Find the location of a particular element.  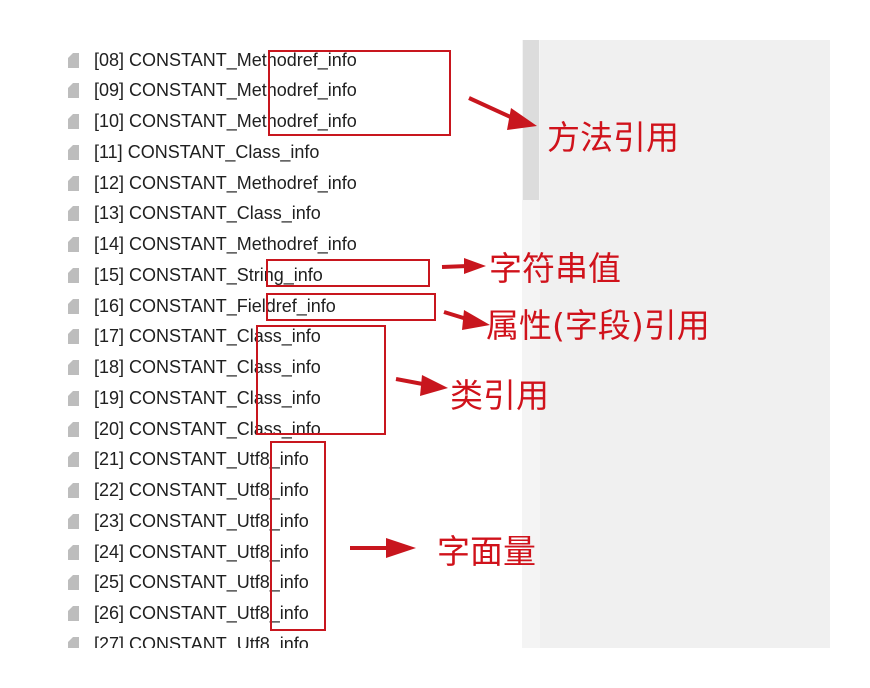

annotation-class-ref: 类引用 is located at coordinates (499, 395).